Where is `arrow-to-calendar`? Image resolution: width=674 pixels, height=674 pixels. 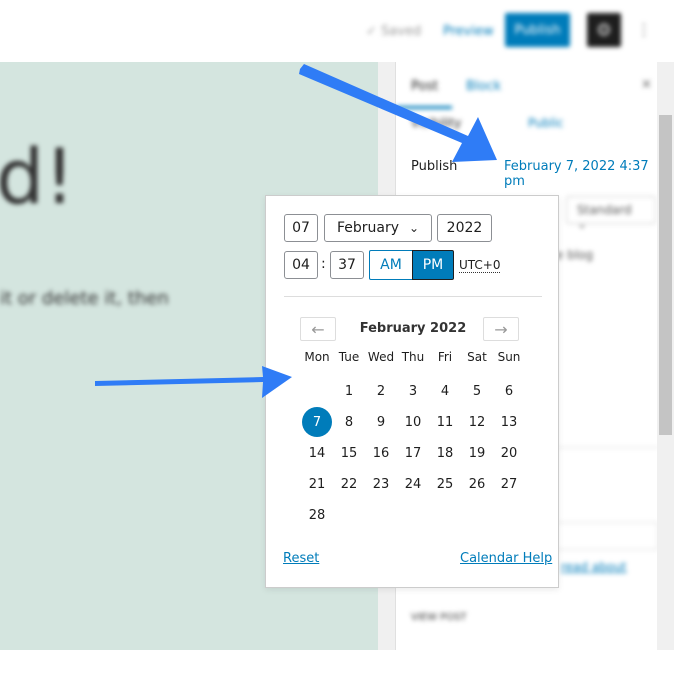
arrow-to-calendar is located at coordinates (193, 382).